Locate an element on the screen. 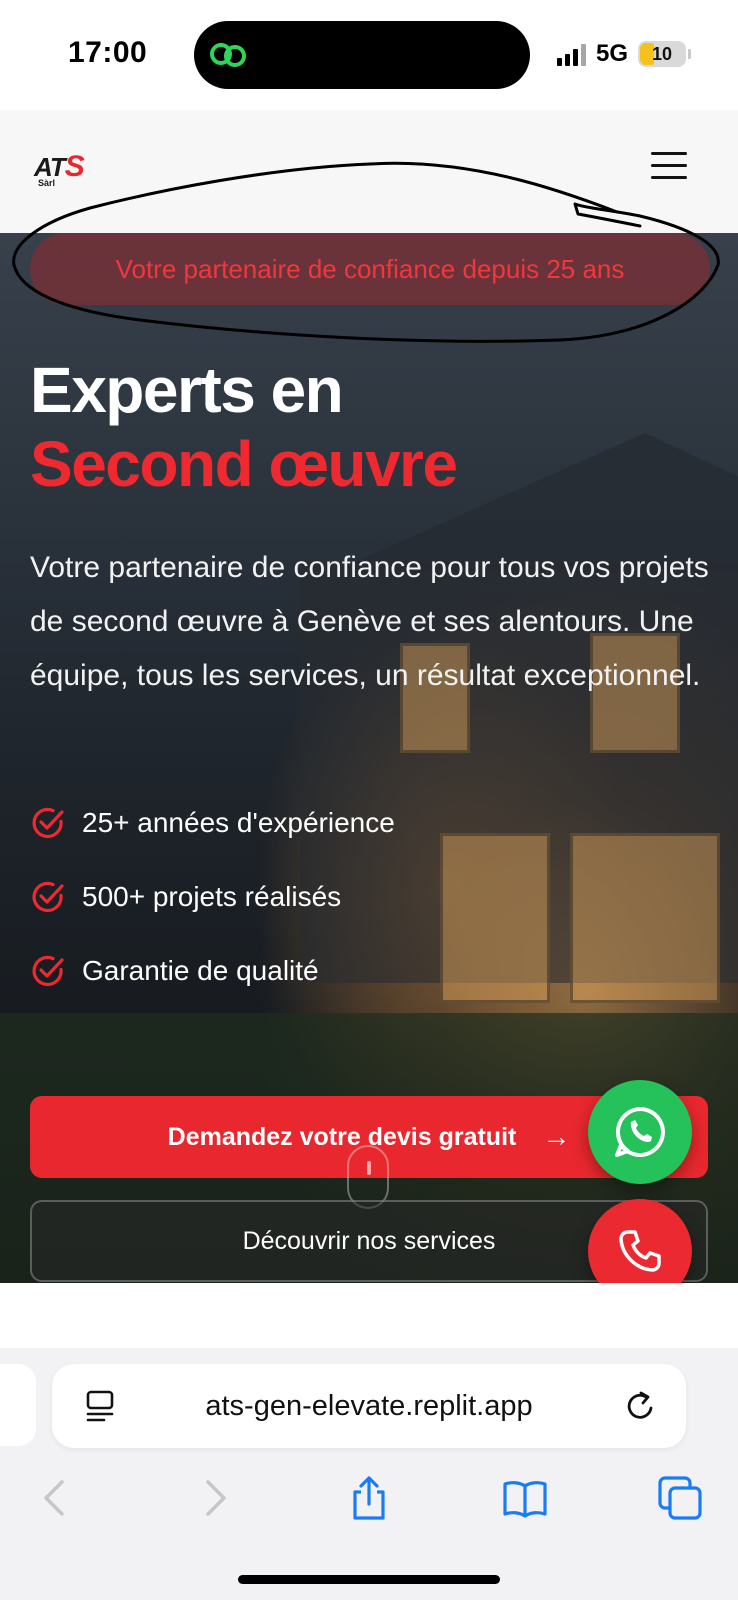 Image resolution: width=738 pixels, height=1600 pixels. feature-text: 500+ projets réalisés is located at coordinates (212, 896).